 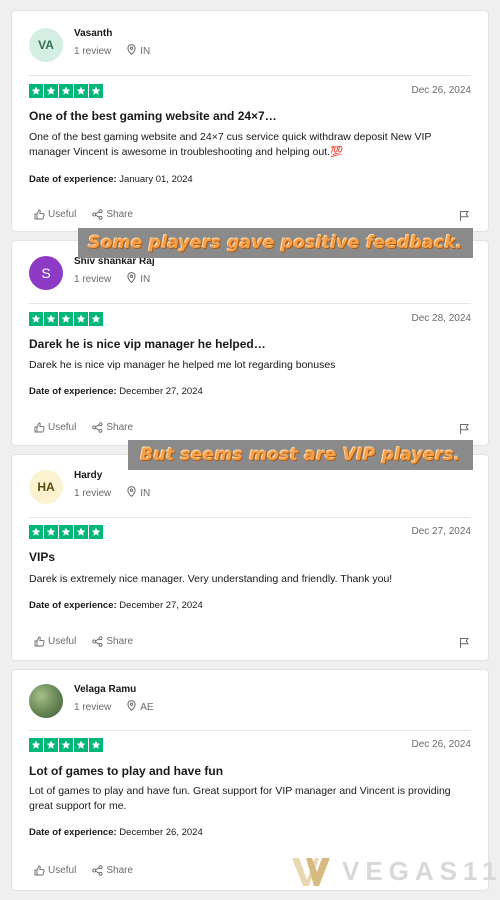 I want to click on overlay-caption-vip: But seems most are VIP players., so click(x=300, y=455).